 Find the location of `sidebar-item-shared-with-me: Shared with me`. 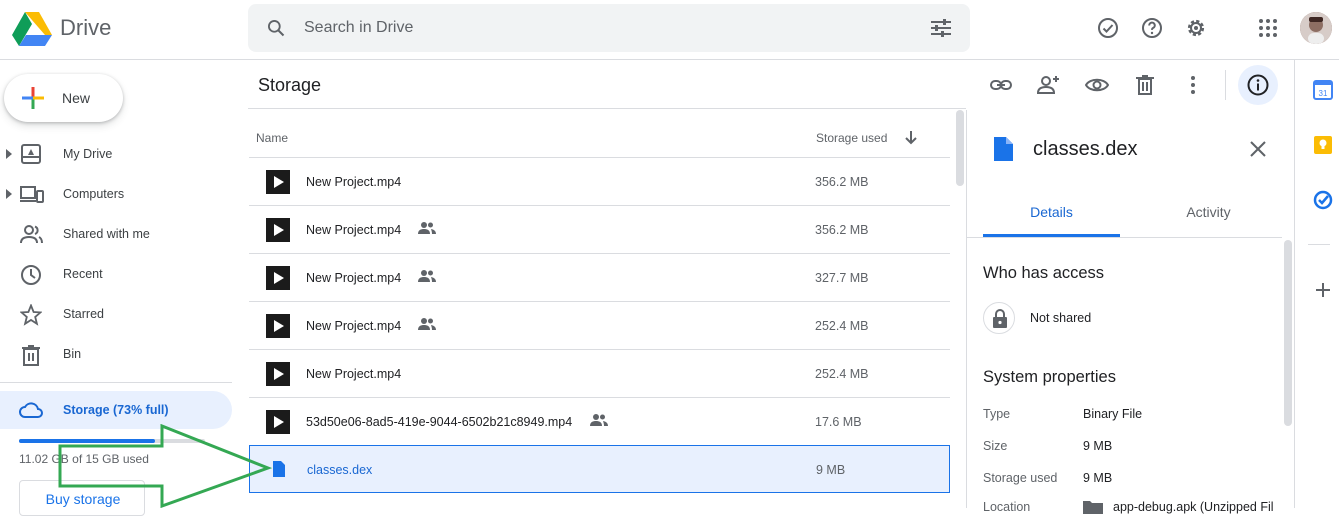

sidebar-item-shared-with-me: Shared with me is located at coordinates (116, 234).